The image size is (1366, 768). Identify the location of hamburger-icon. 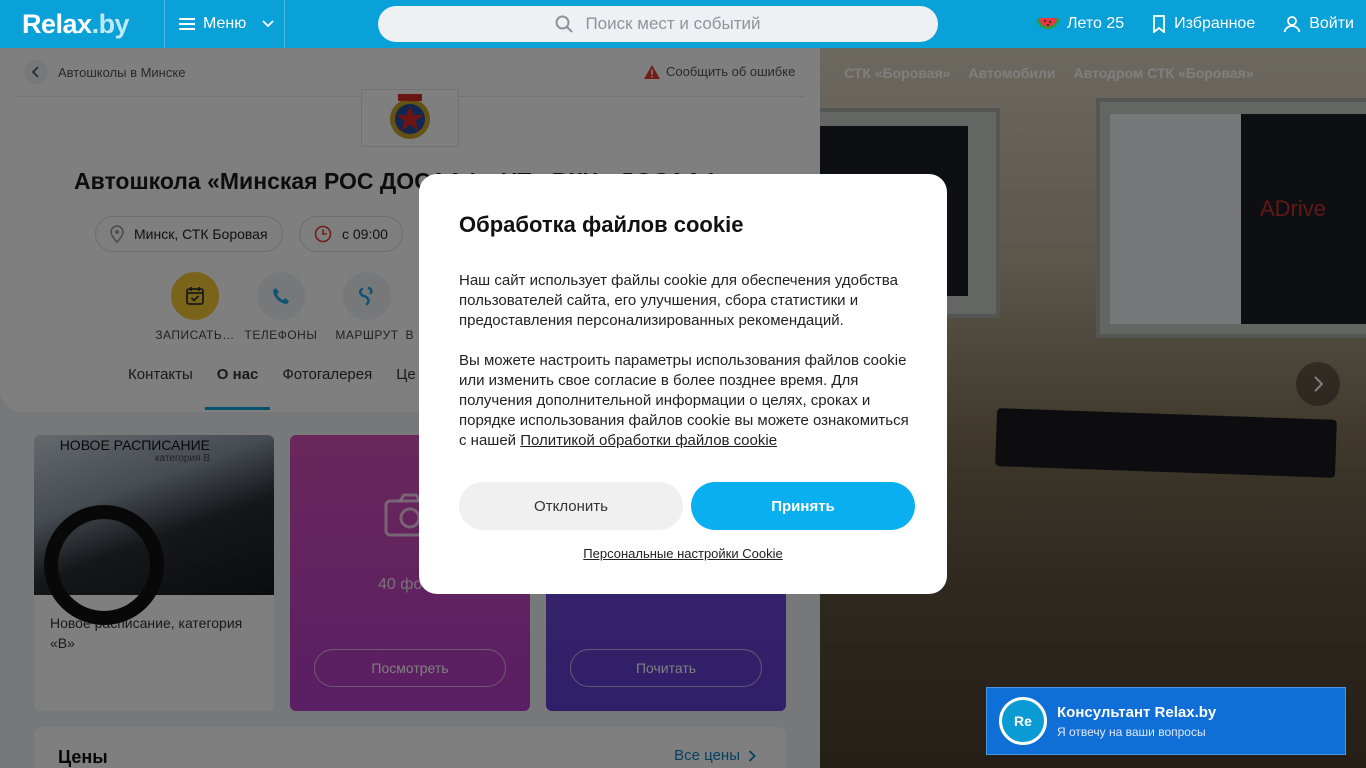
(187, 24).